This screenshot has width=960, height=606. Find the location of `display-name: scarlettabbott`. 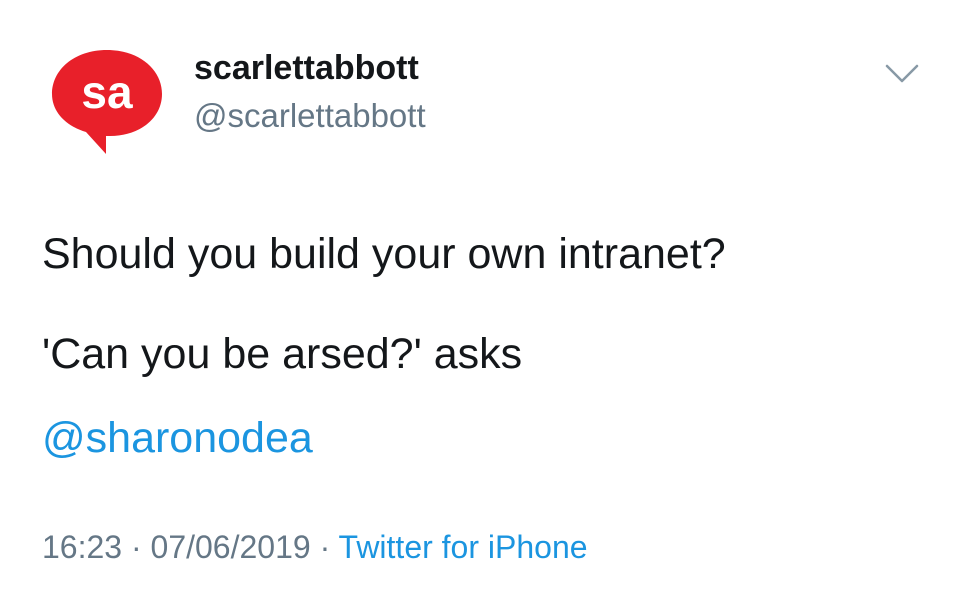

display-name: scarlettabbott is located at coordinates (306, 68).